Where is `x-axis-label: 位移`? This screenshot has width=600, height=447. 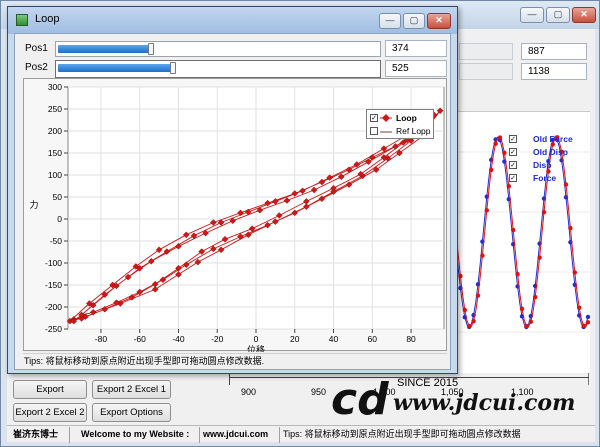 x-axis-label: 位移 is located at coordinates (256, 348).